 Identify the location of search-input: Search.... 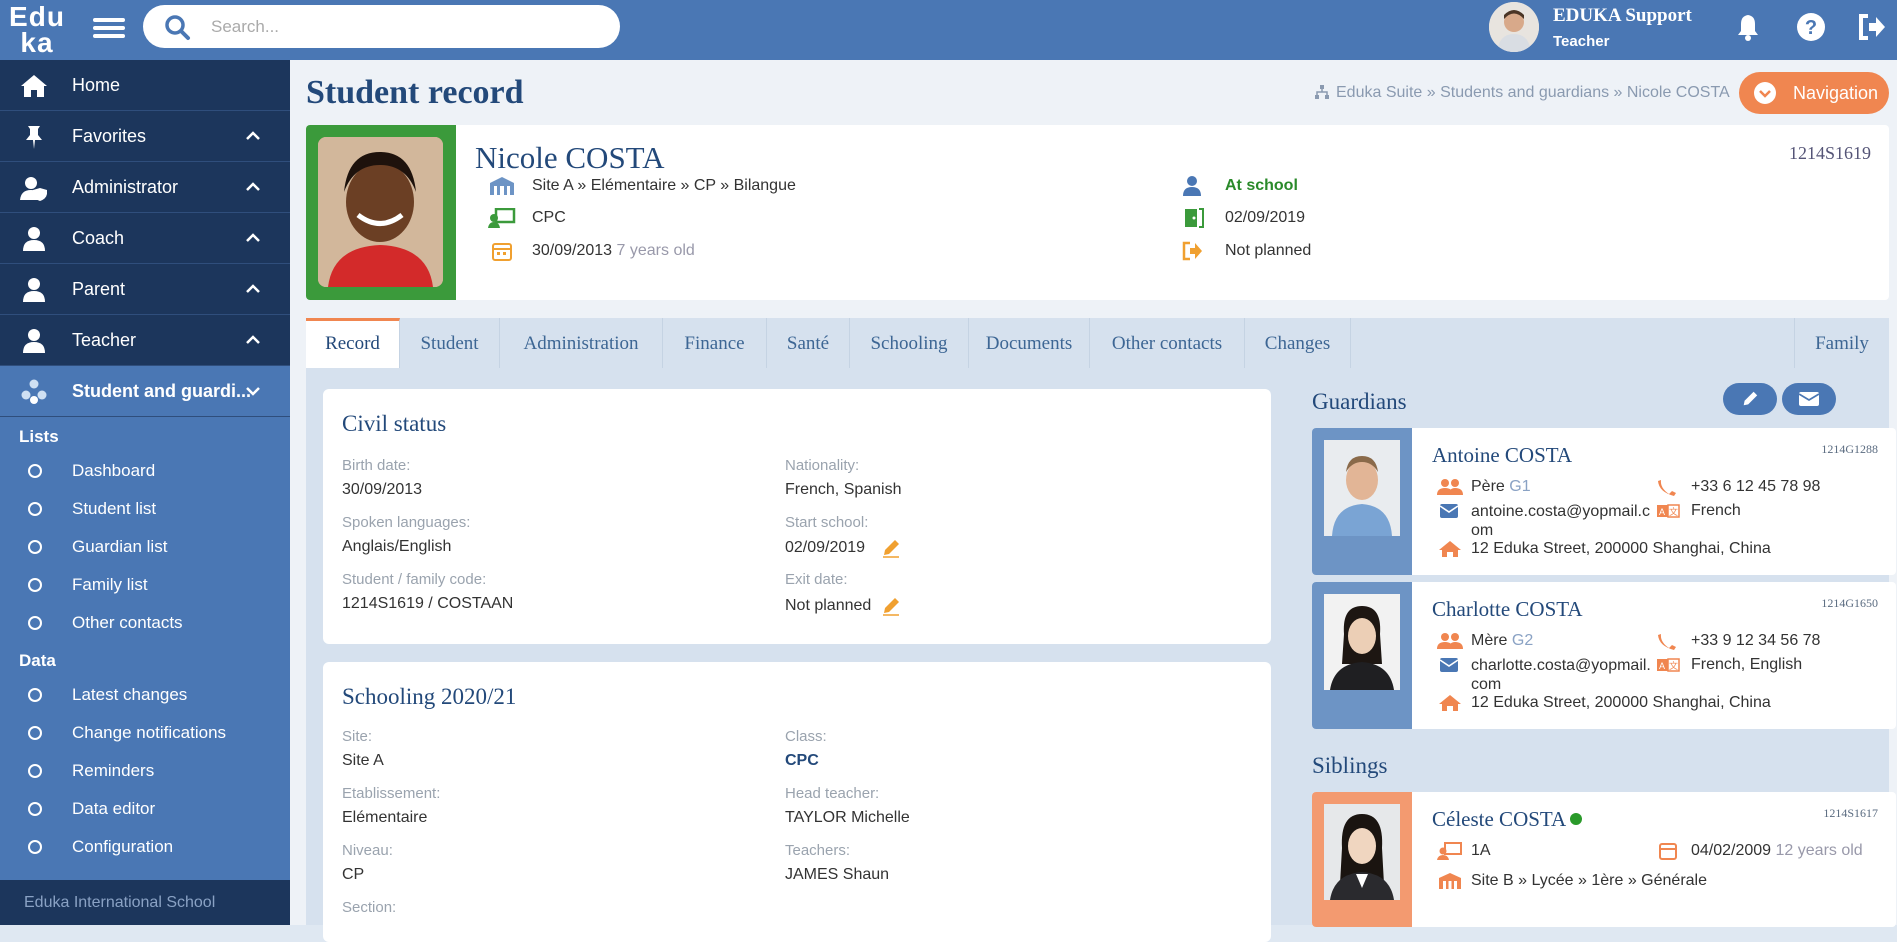
(381, 26).